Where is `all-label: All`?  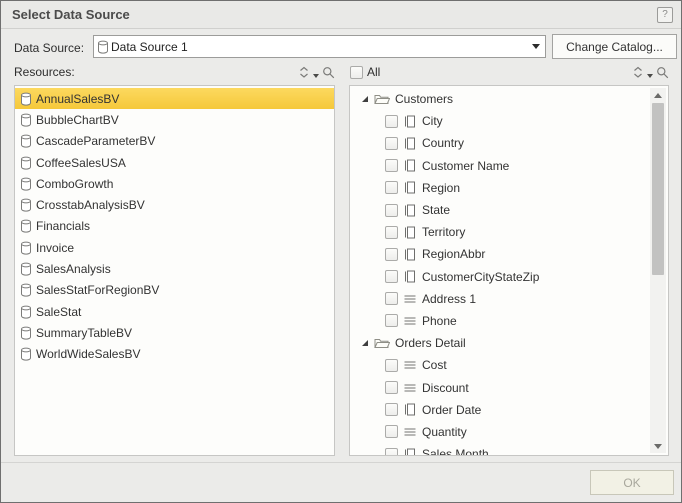 all-label: All is located at coordinates (374, 72).